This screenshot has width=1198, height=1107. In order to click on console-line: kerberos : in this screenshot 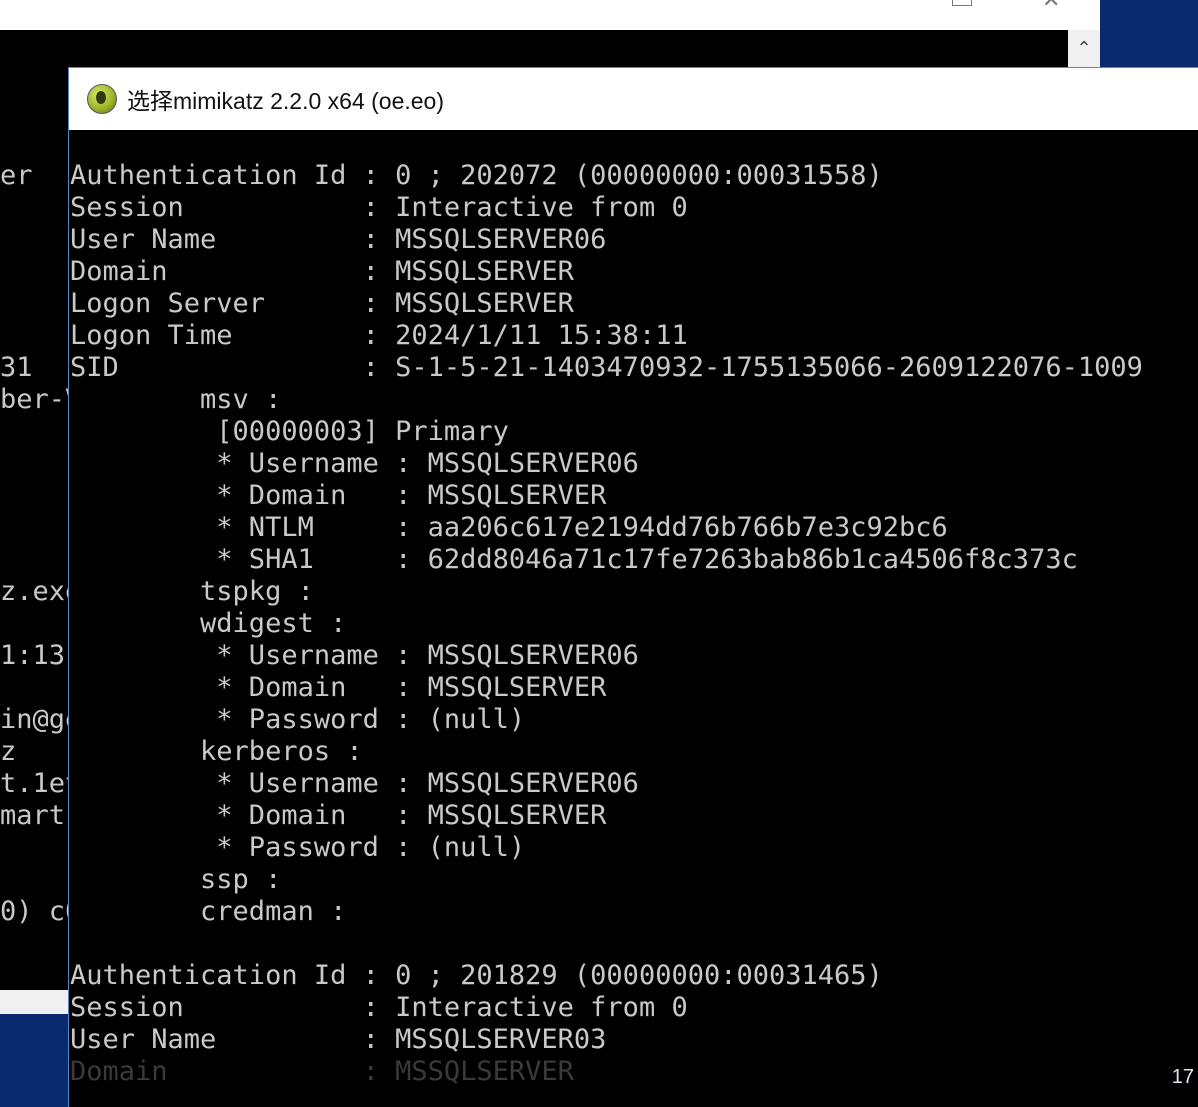, I will do `click(216, 751)`.